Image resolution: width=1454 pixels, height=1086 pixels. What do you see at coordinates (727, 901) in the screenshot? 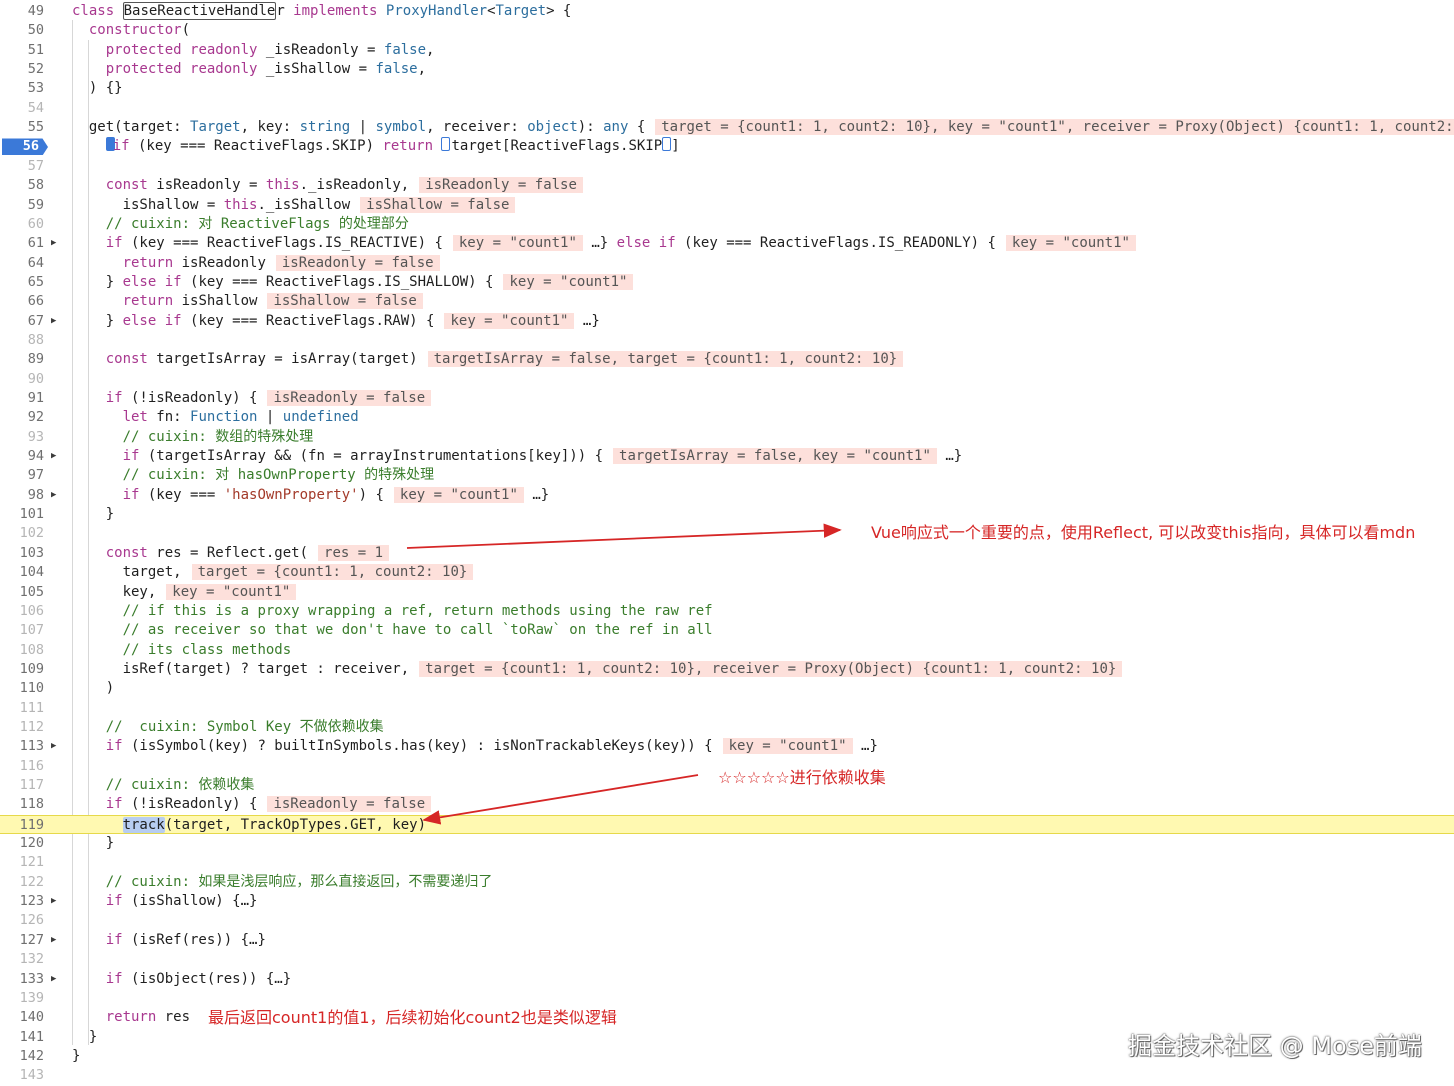
I see `code-line-123: 123 ▶ if (isShallow) {…}` at bounding box center [727, 901].